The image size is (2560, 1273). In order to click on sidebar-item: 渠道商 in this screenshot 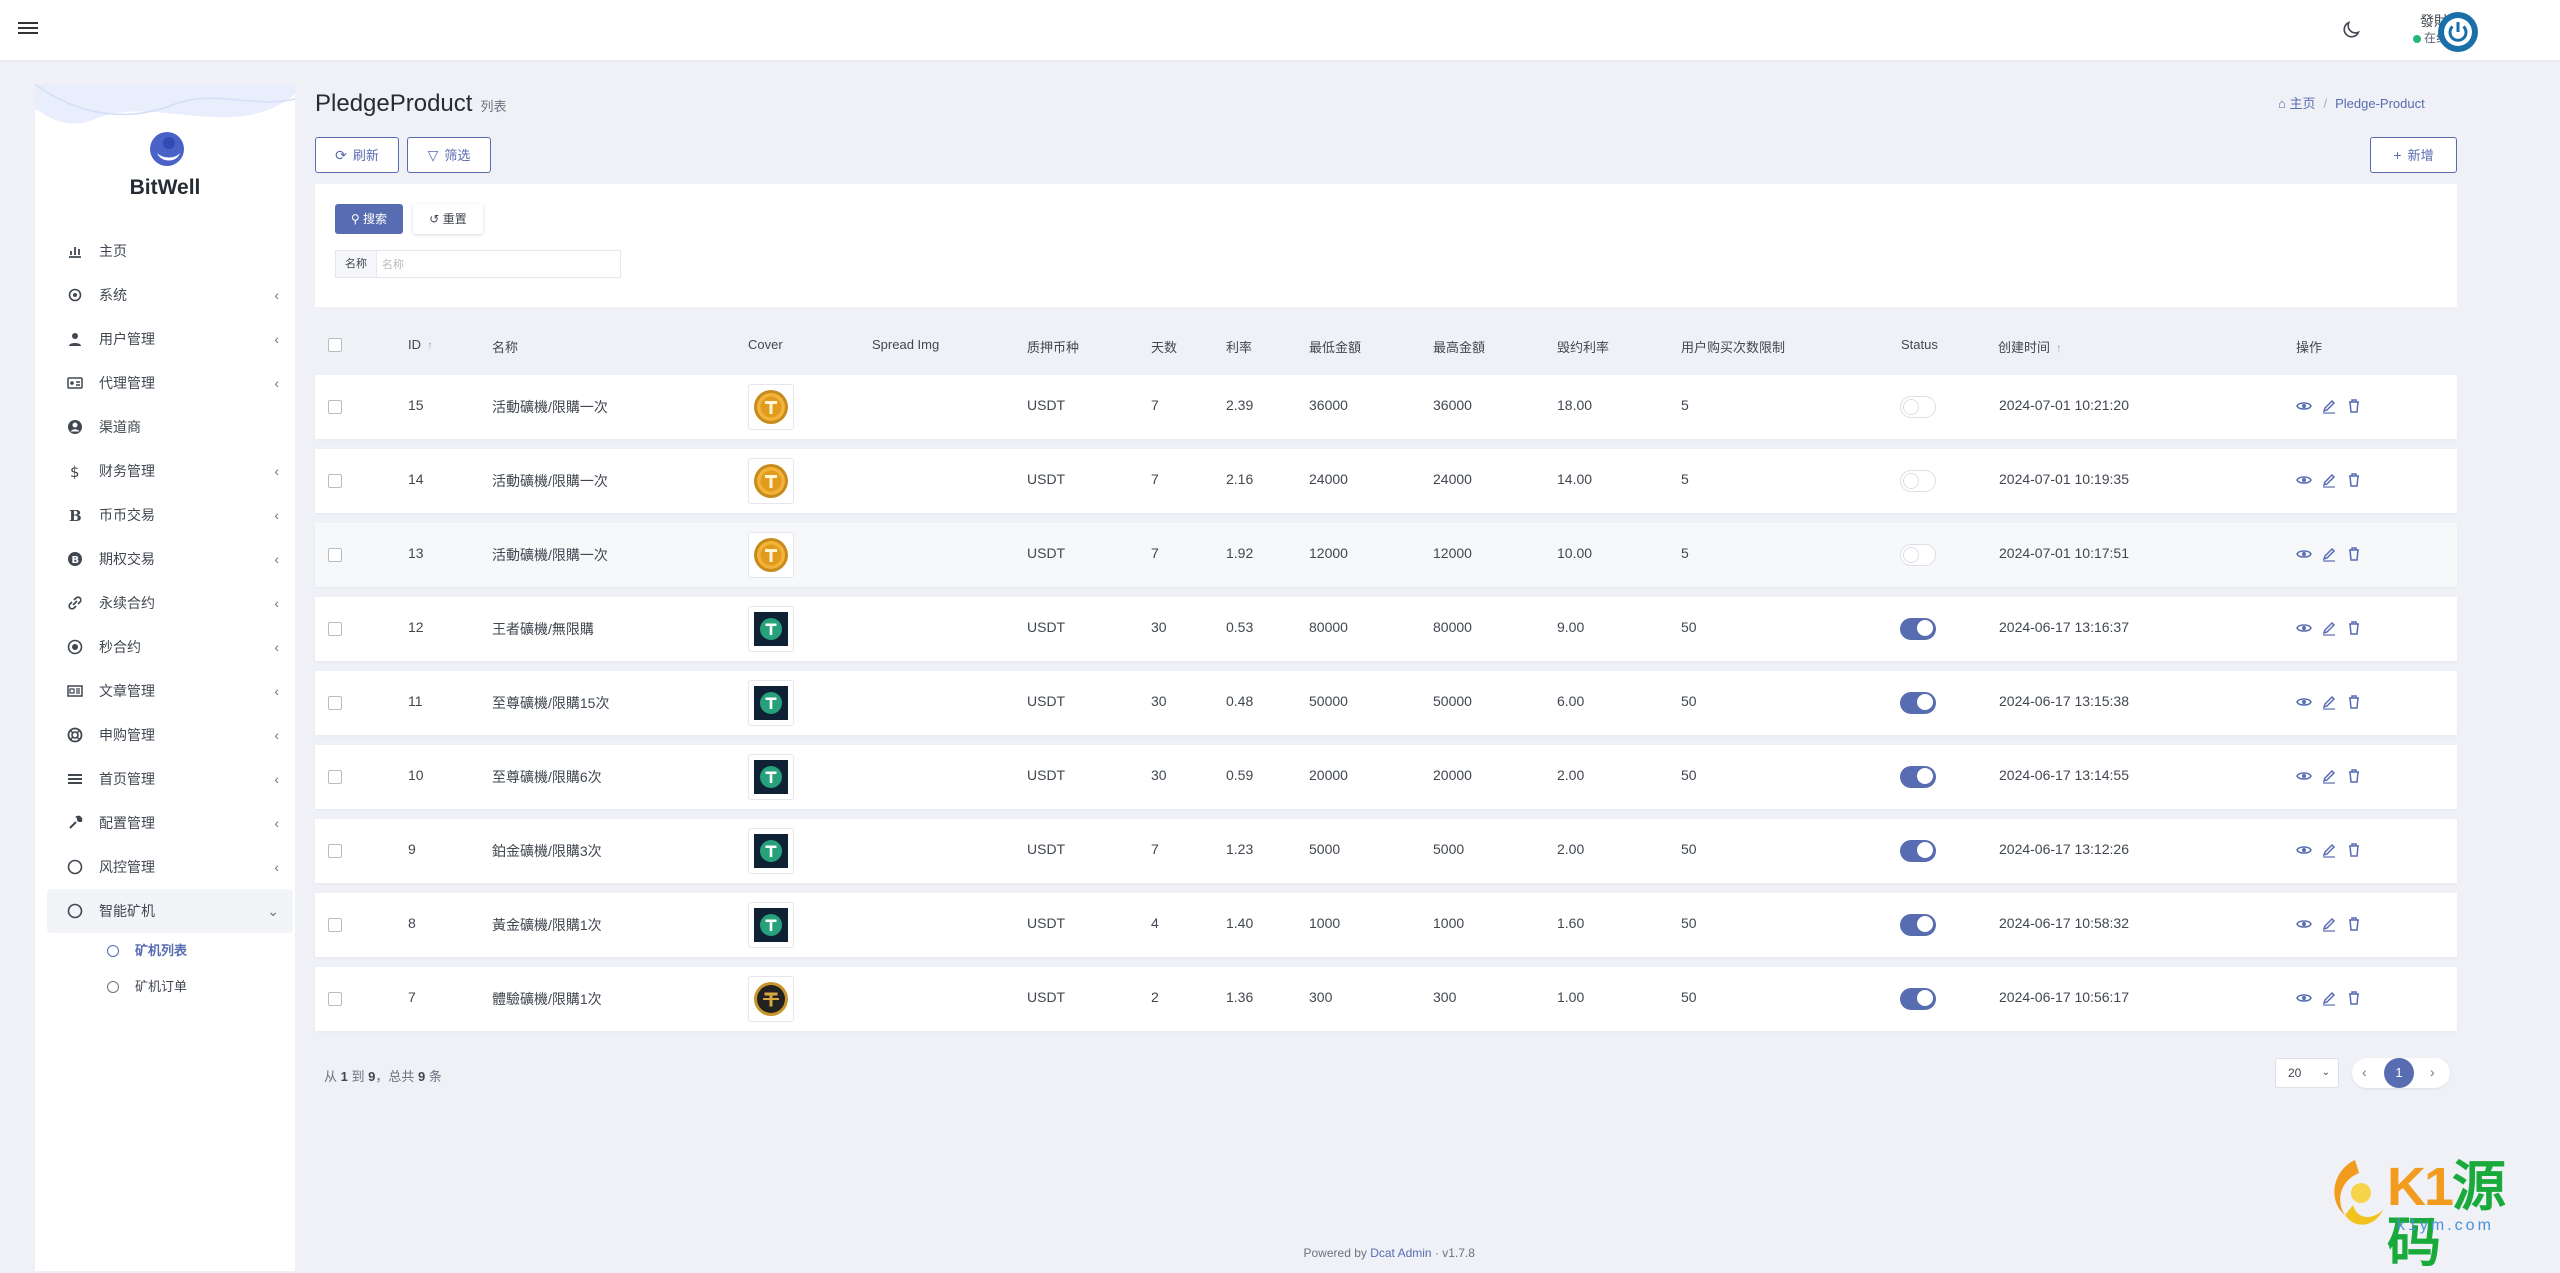, I will do `click(170, 427)`.